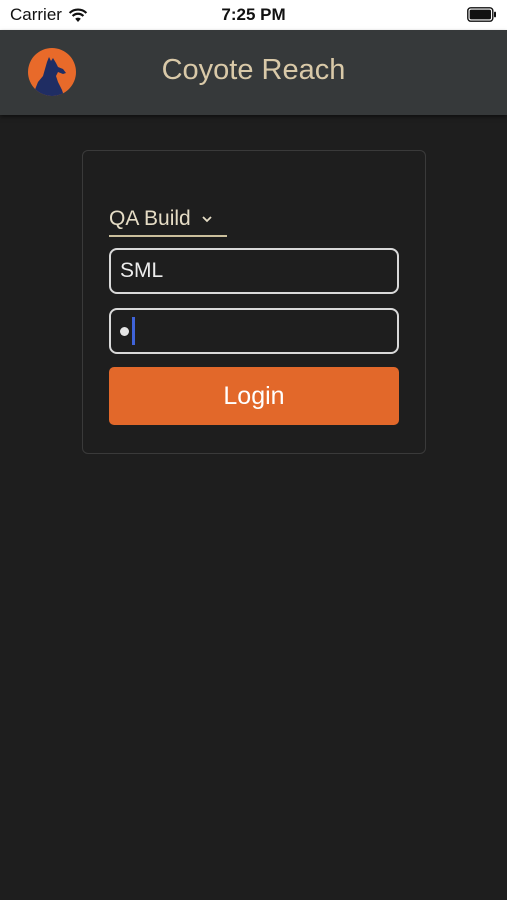  I want to click on login-button: Login, so click(254, 396).